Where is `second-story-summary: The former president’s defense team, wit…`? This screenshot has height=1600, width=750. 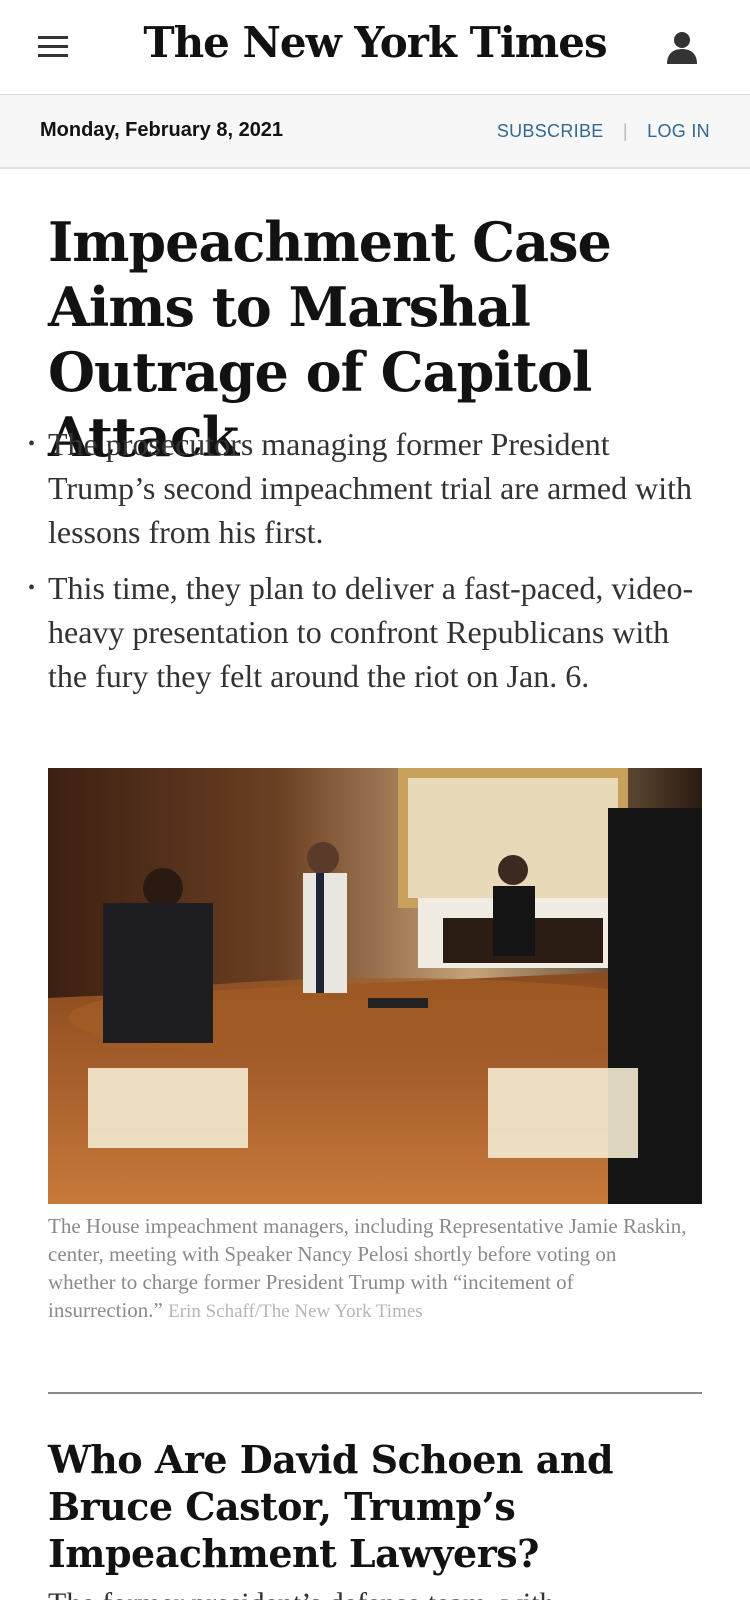 second-story-summary: The former president’s defense team, wit… is located at coordinates (378, 1592).